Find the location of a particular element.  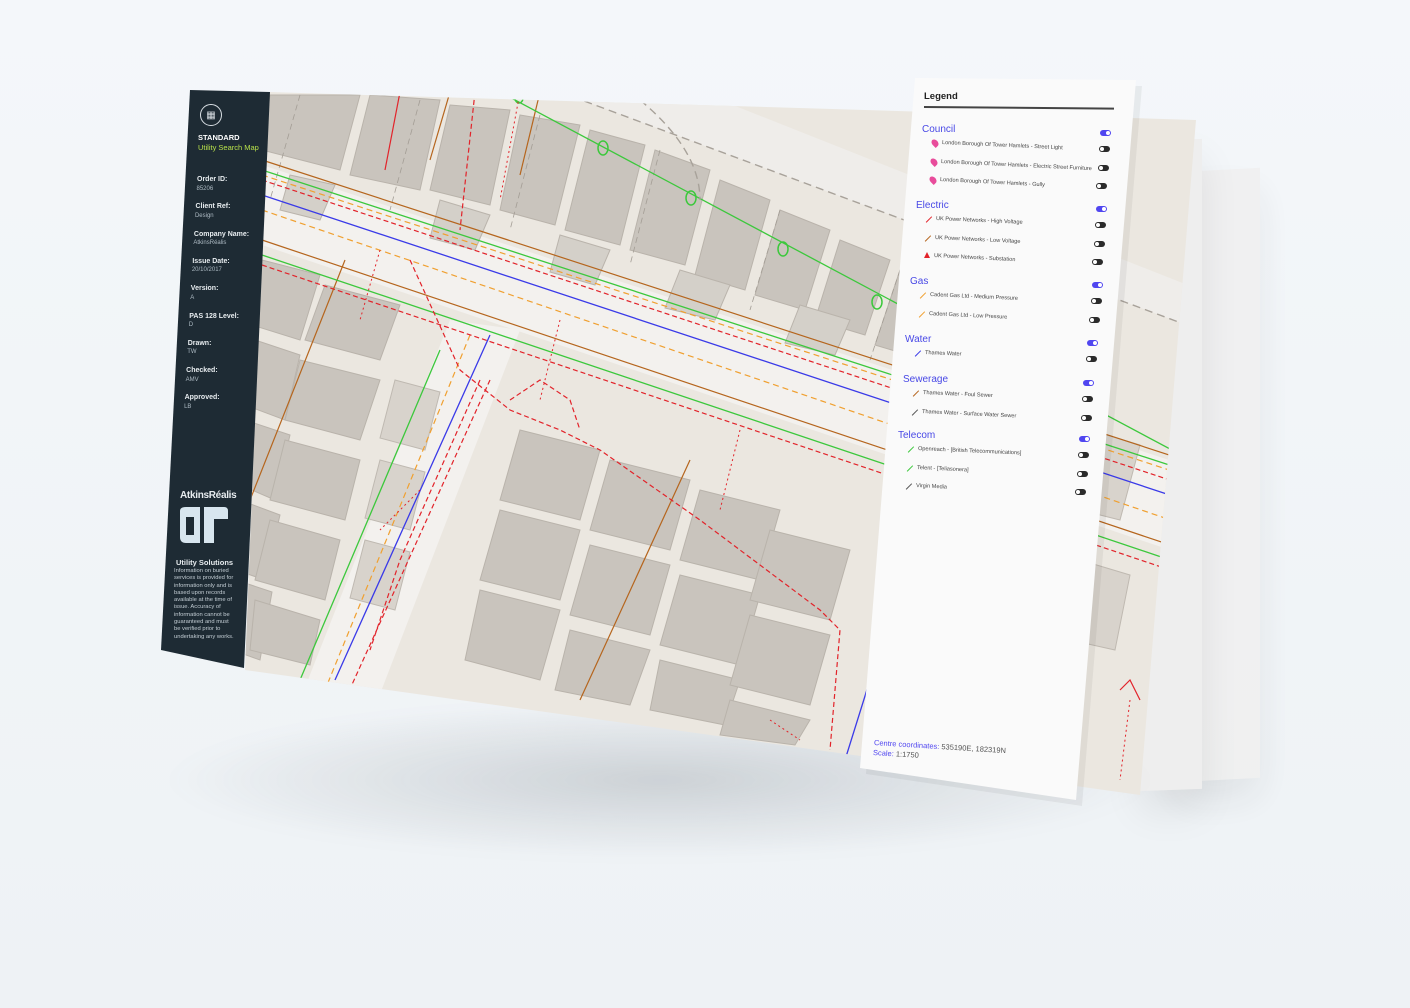

legend-category-electric: Electric is located at coordinates (932, 205).